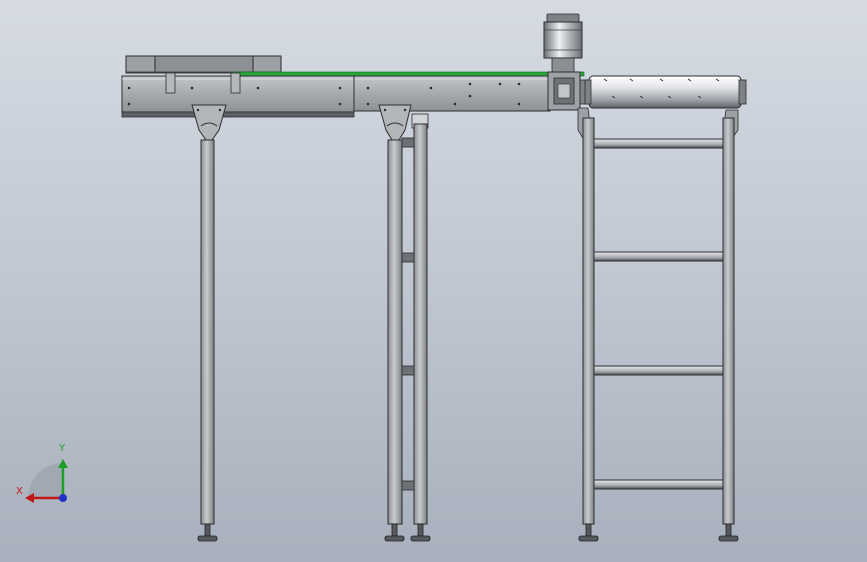 This screenshot has width=867, height=562. Describe the element at coordinates (563, 43) in the screenshot. I see `drive-motor` at that location.